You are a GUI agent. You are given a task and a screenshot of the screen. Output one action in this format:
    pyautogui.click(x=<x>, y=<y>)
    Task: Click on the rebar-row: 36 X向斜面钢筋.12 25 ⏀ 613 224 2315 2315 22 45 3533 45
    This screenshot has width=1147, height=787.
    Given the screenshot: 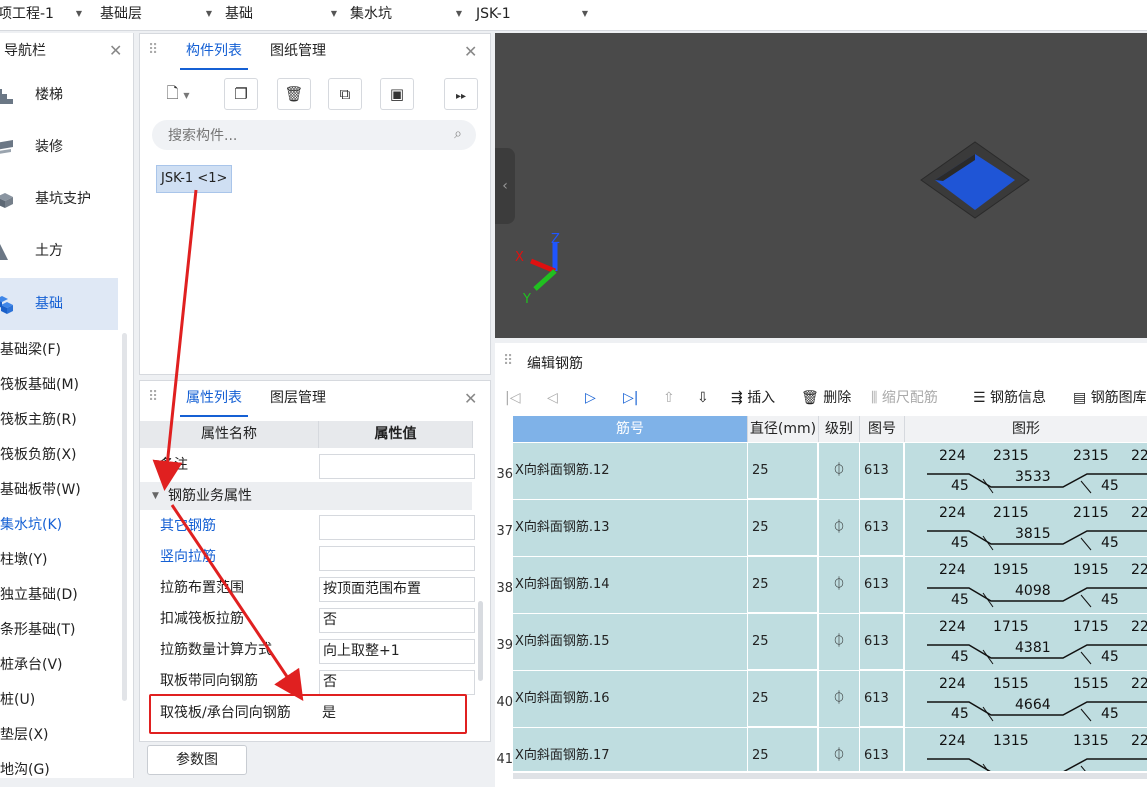 What is the action you would take?
    pyautogui.click(x=821, y=471)
    